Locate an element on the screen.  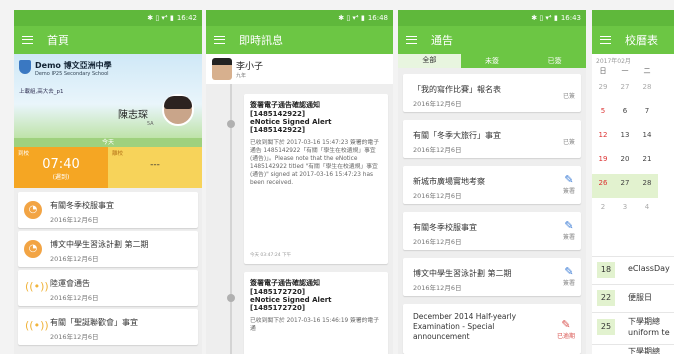
school-logo is located at coordinates (25, 67).